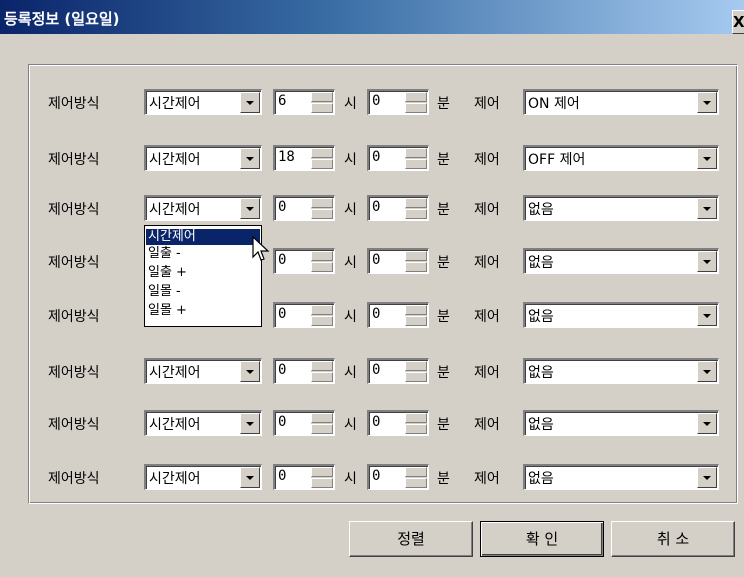 The width and height of the screenshot is (744, 577). Describe the element at coordinates (203, 311) in the screenshot. I see `dropdown-option: 일몰 +` at that location.